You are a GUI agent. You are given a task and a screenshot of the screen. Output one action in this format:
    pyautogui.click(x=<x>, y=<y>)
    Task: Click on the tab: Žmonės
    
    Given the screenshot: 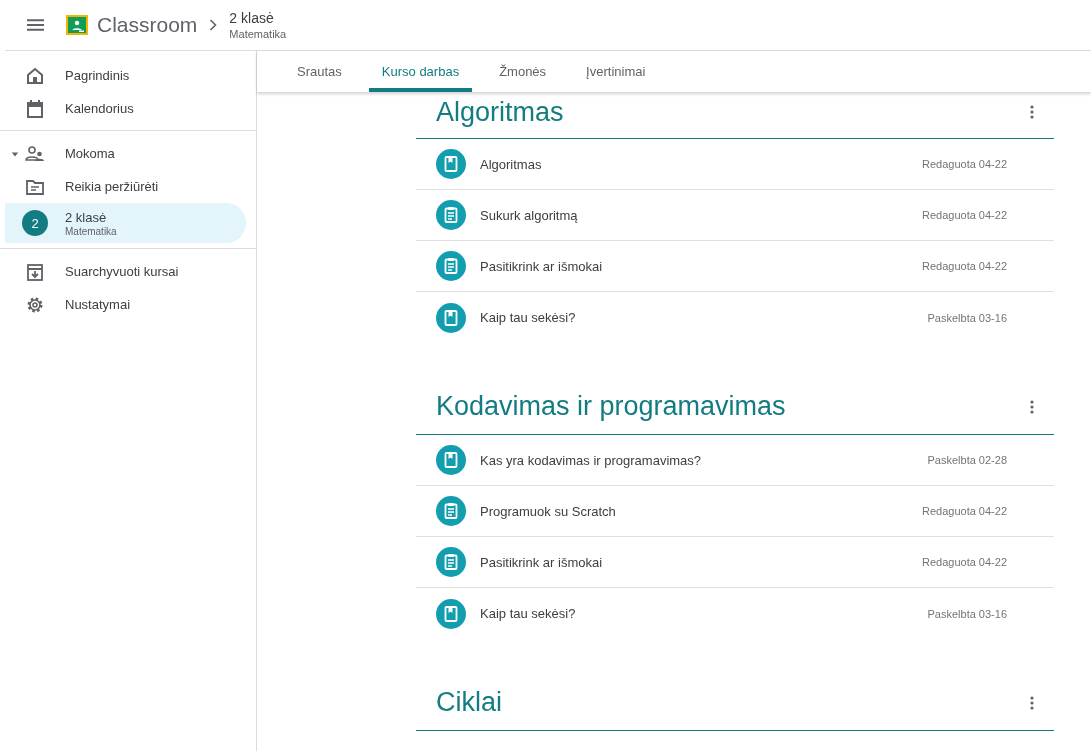 What is the action you would take?
    pyautogui.click(x=523, y=71)
    